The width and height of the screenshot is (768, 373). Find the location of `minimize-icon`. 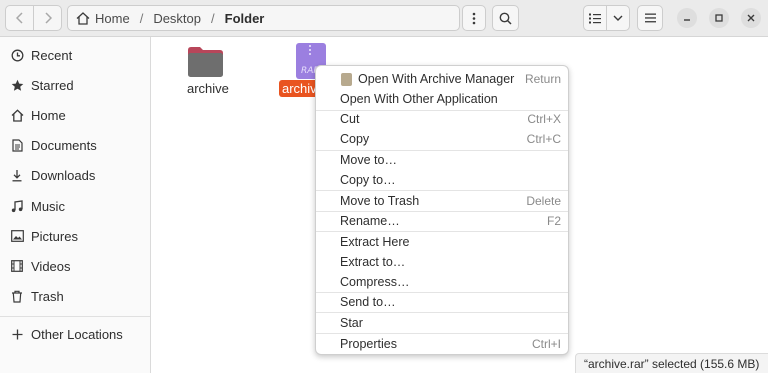

minimize-icon is located at coordinates (687, 20).